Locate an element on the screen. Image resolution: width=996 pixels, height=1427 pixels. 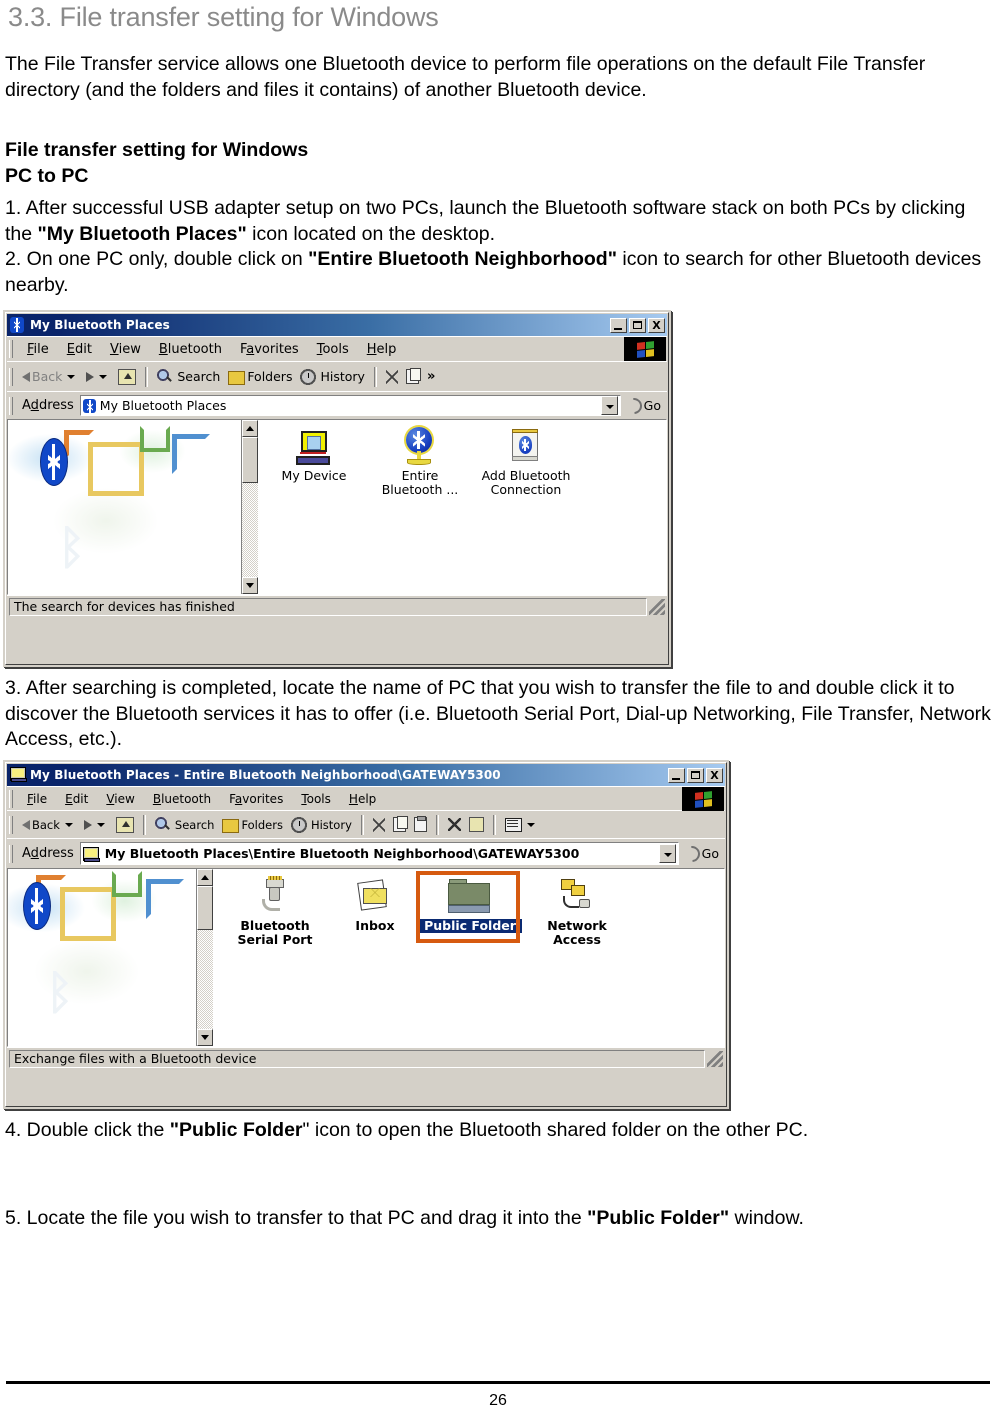
views-button is located at coordinates (521, 825).